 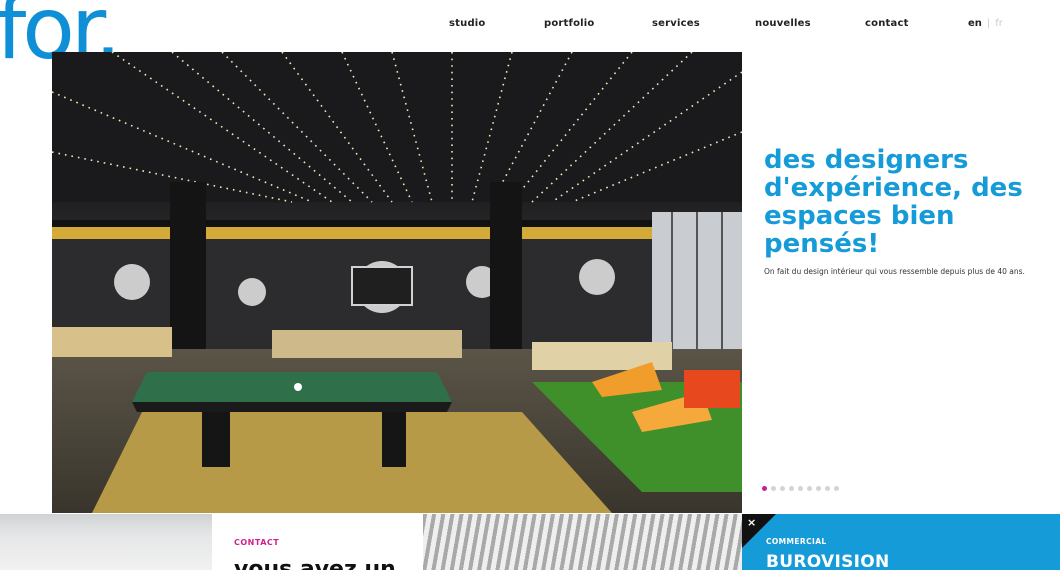 What do you see at coordinates (751, 522) in the screenshot?
I see `close-icon: ×` at bounding box center [751, 522].